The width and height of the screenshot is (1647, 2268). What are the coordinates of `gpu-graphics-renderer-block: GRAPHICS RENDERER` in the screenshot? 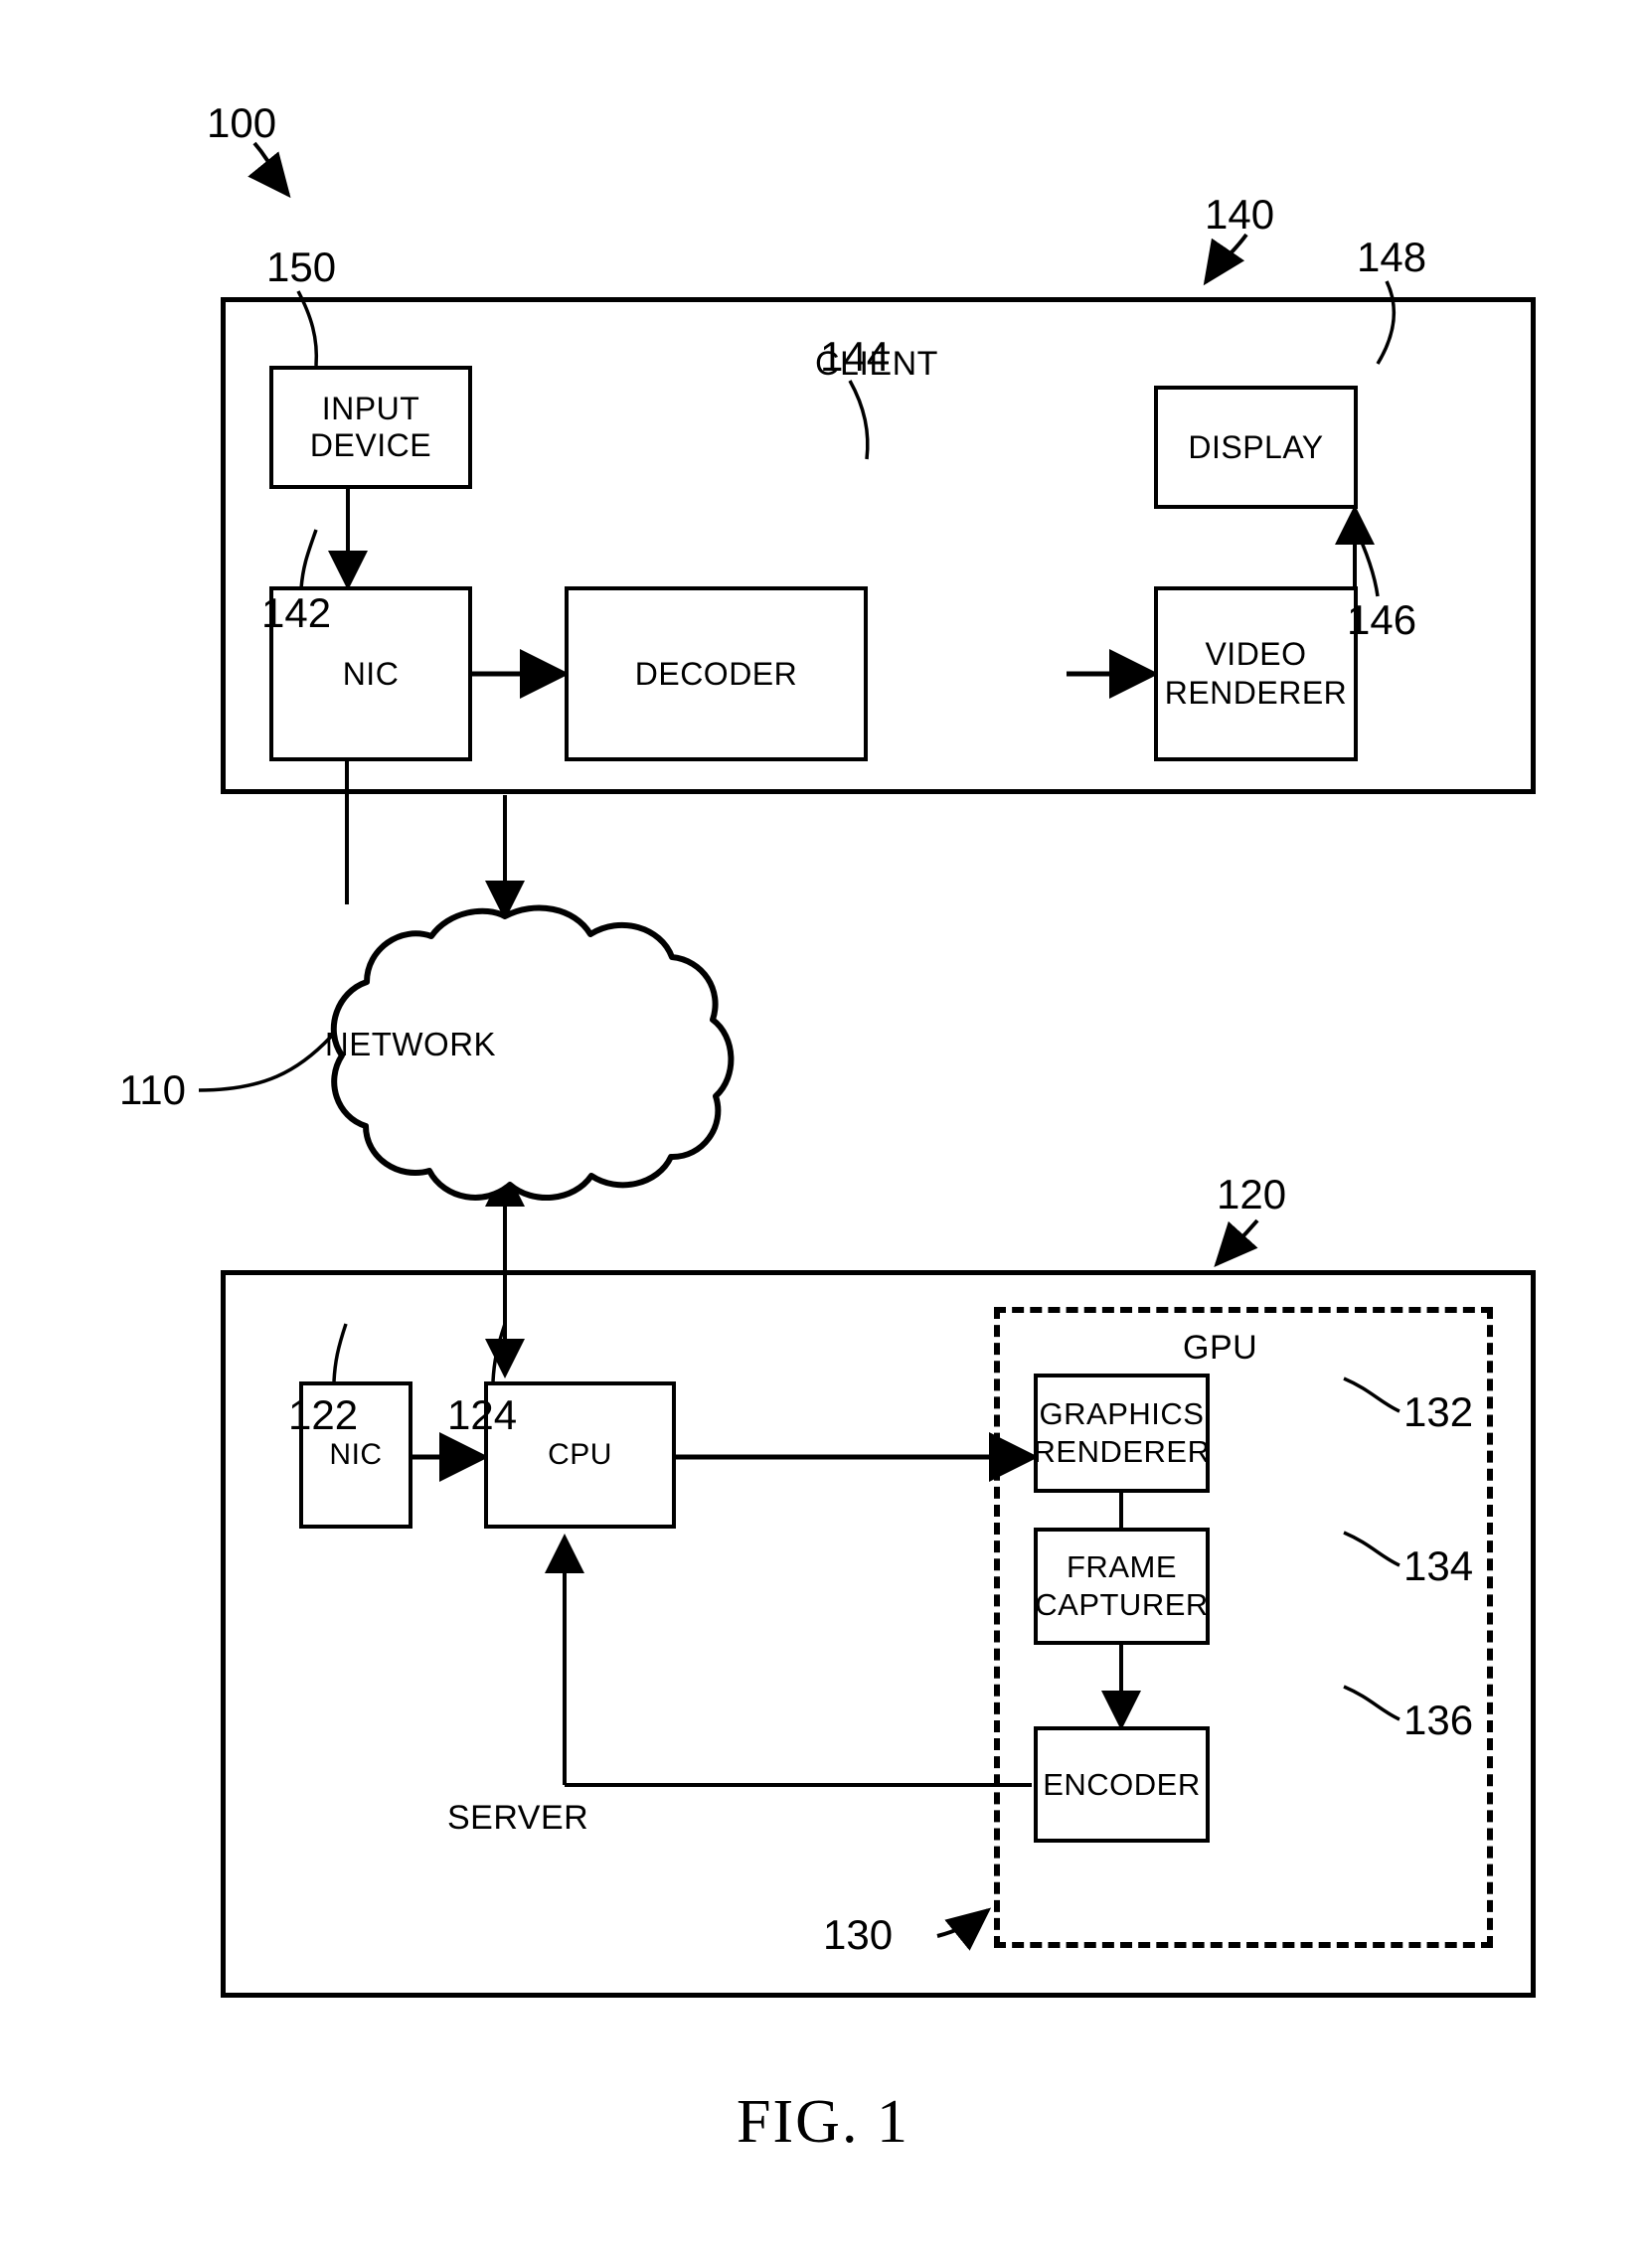 It's located at (1122, 1434).